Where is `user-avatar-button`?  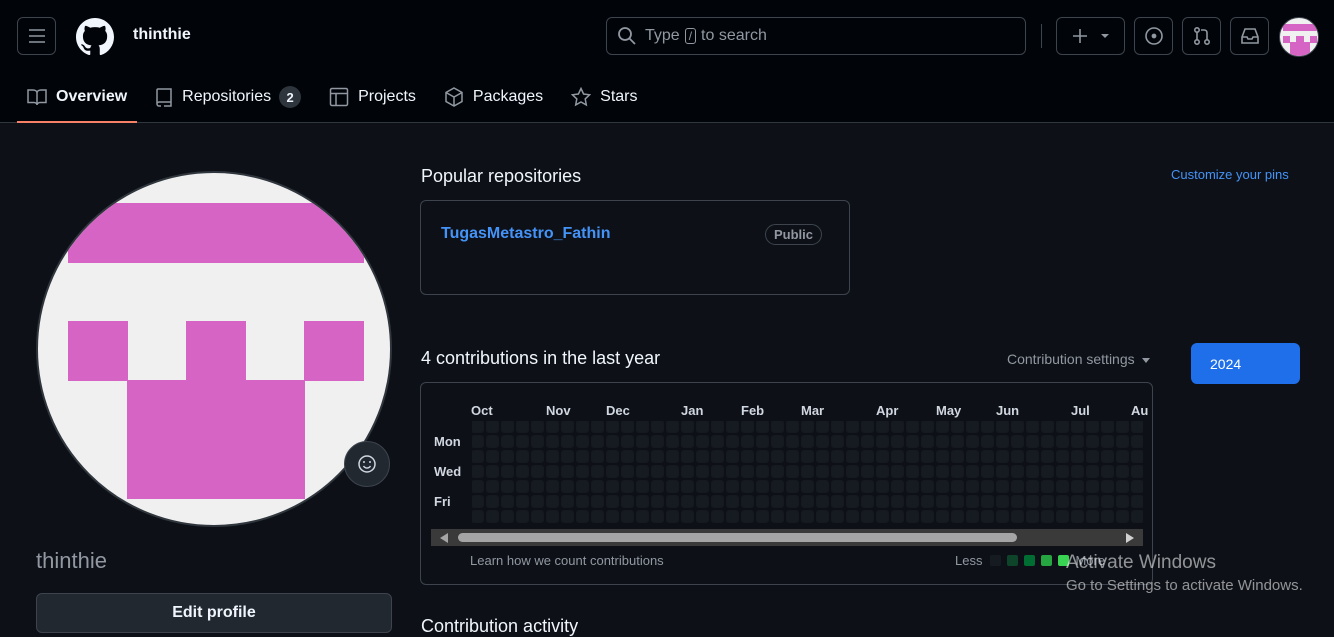 user-avatar-button is located at coordinates (1299, 37).